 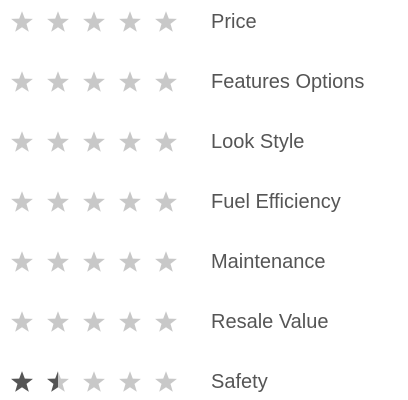 What do you see at coordinates (204, 22) in the screenshot?
I see `rating-row-price: Price` at bounding box center [204, 22].